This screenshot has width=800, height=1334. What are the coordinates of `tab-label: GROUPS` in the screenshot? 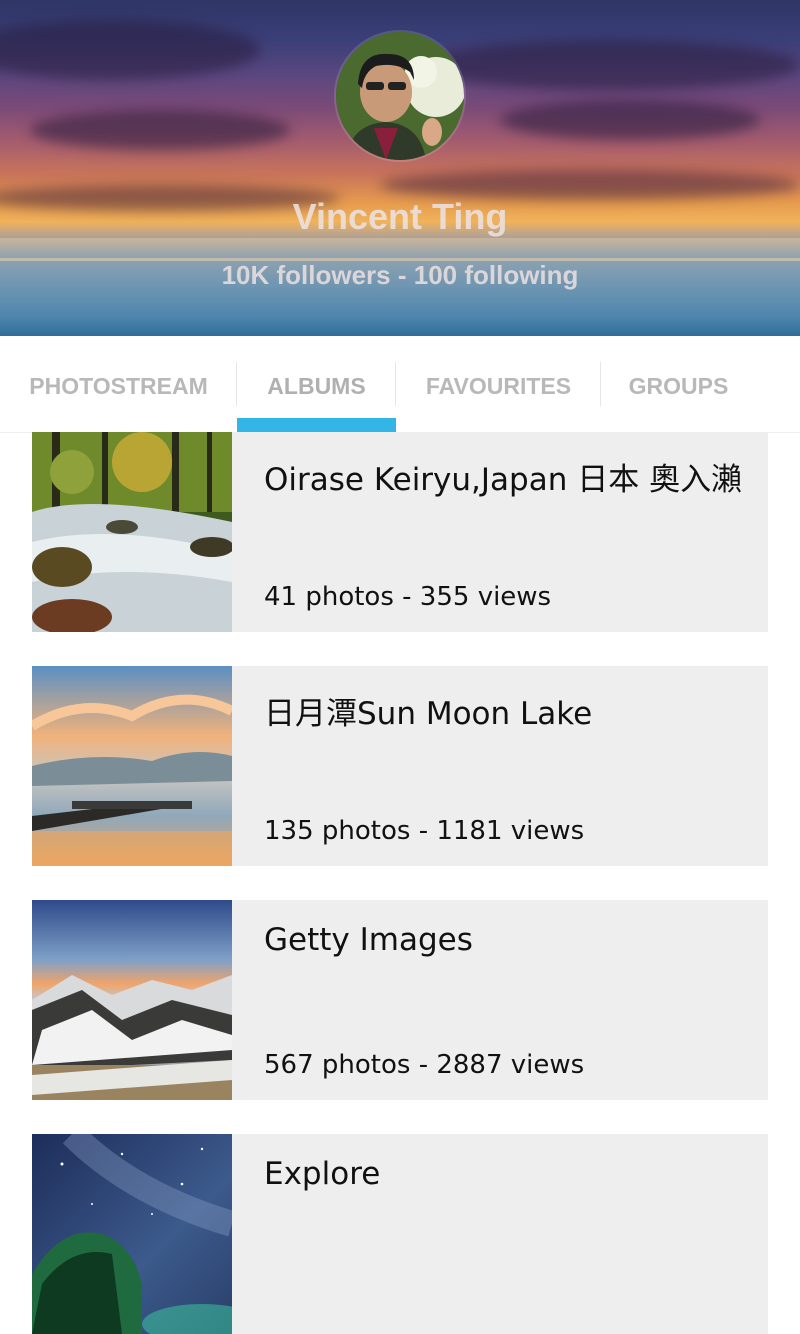 It's located at (678, 386).